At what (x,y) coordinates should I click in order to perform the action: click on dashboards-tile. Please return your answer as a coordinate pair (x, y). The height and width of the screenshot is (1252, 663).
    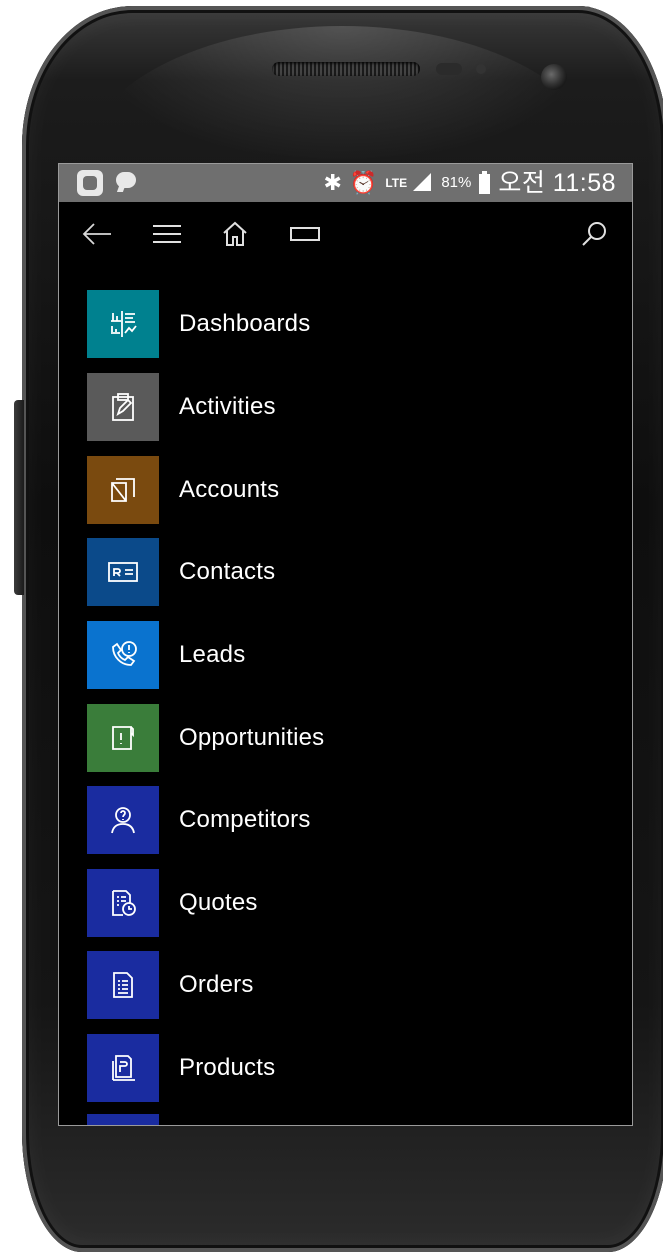
    Looking at the image, I should click on (123, 324).